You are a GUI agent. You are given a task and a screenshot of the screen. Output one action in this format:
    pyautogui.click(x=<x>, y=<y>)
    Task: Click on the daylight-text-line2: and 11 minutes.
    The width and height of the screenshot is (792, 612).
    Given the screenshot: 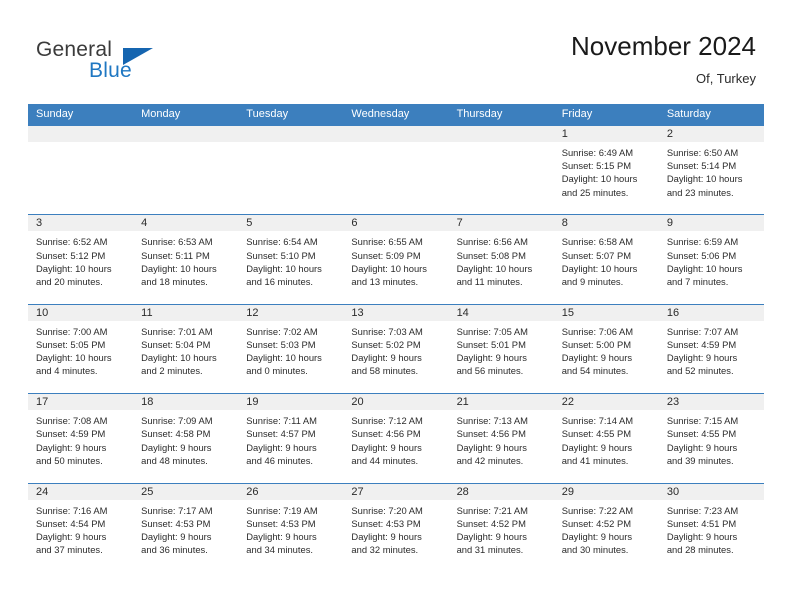 What is the action you would take?
    pyautogui.click(x=489, y=281)
    